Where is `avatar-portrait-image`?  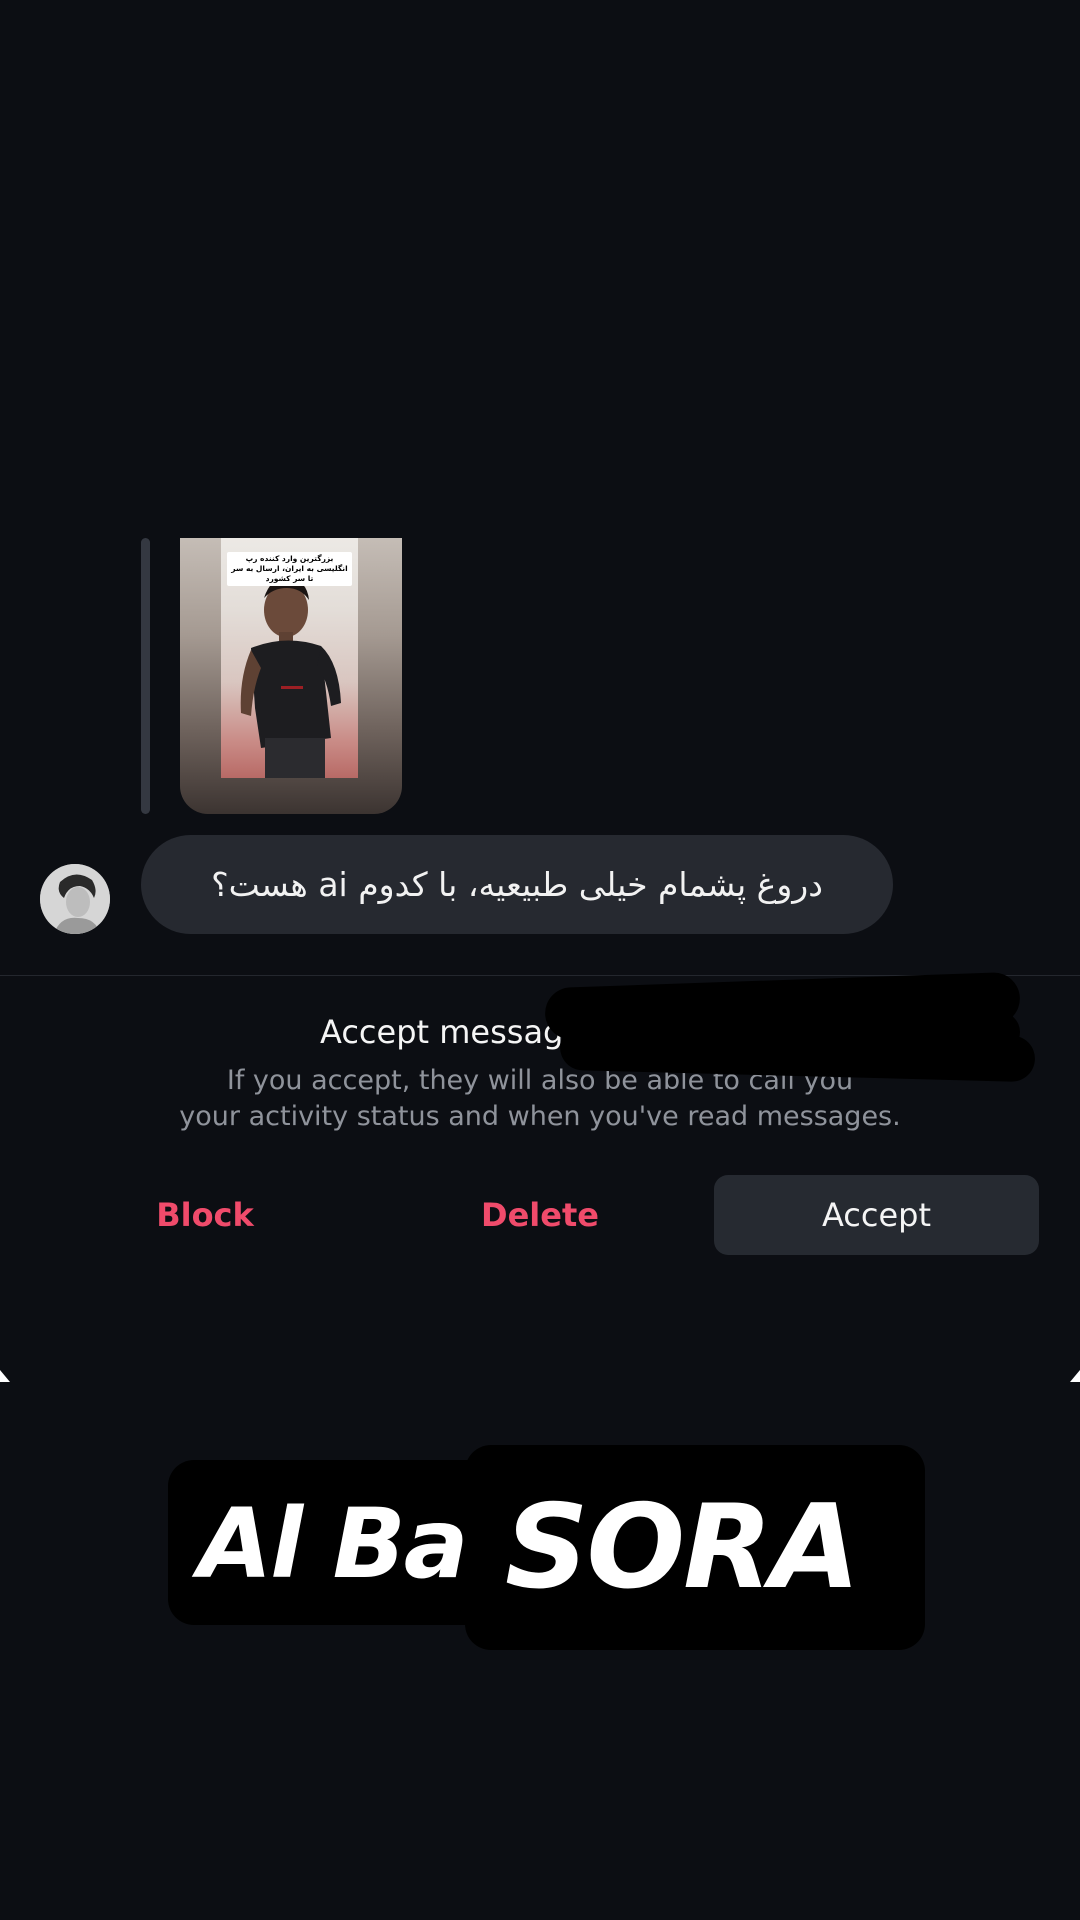 avatar-portrait-image is located at coordinates (75, 899).